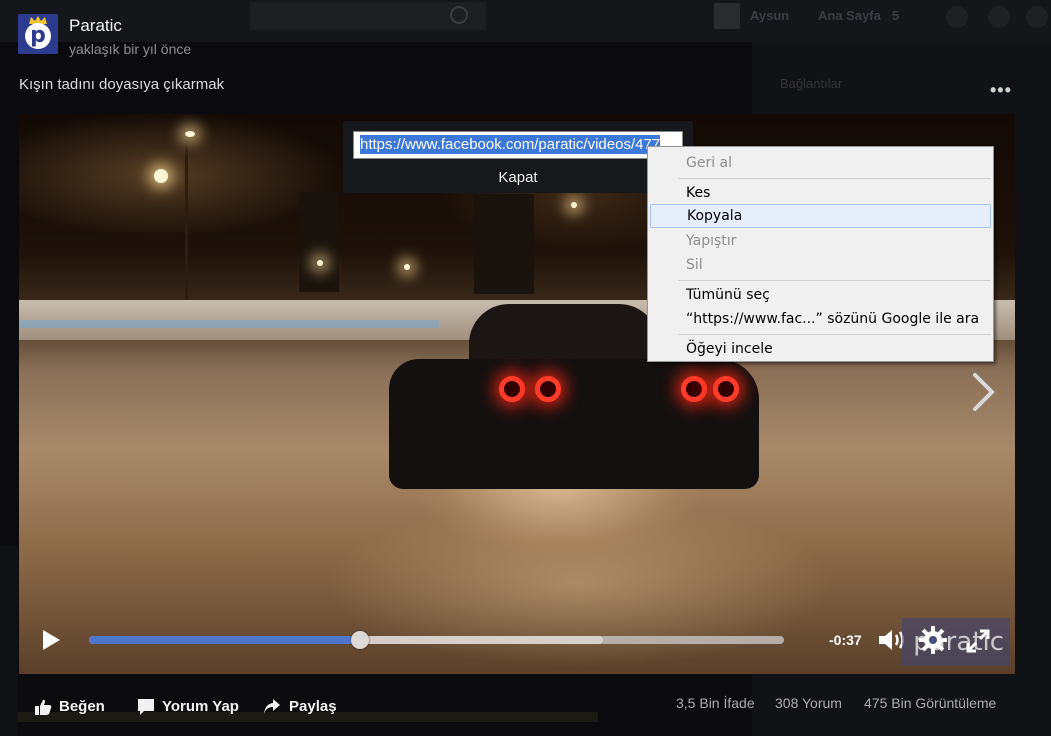 The height and width of the screenshot is (736, 1051). Describe the element at coordinates (820, 241) in the screenshot. I see `menu-item-paste: Yapıştır` at that location.